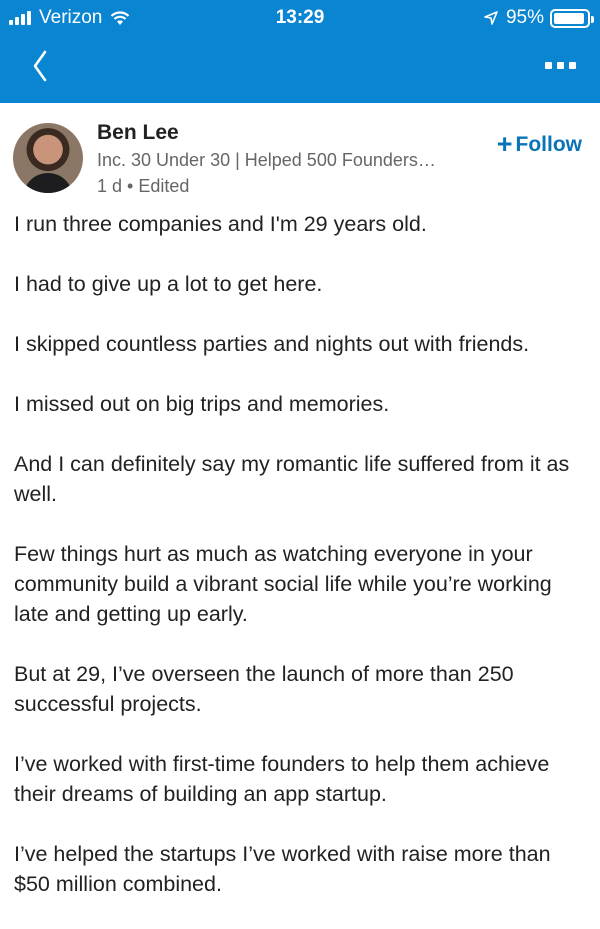 The height and width of the screenshot is (929, 600). I want to click on post-paragraph: I had to give up a lot to get here., so click(168, 284).